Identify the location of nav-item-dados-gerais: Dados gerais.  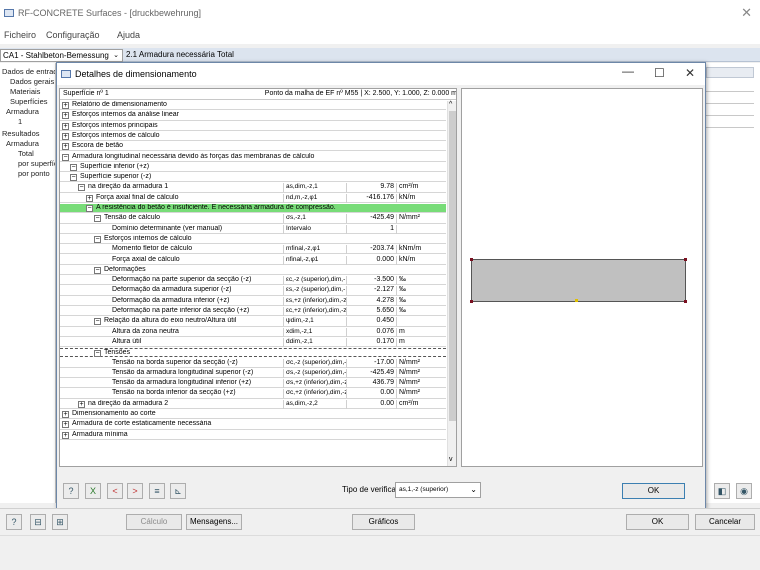
(32, 81).